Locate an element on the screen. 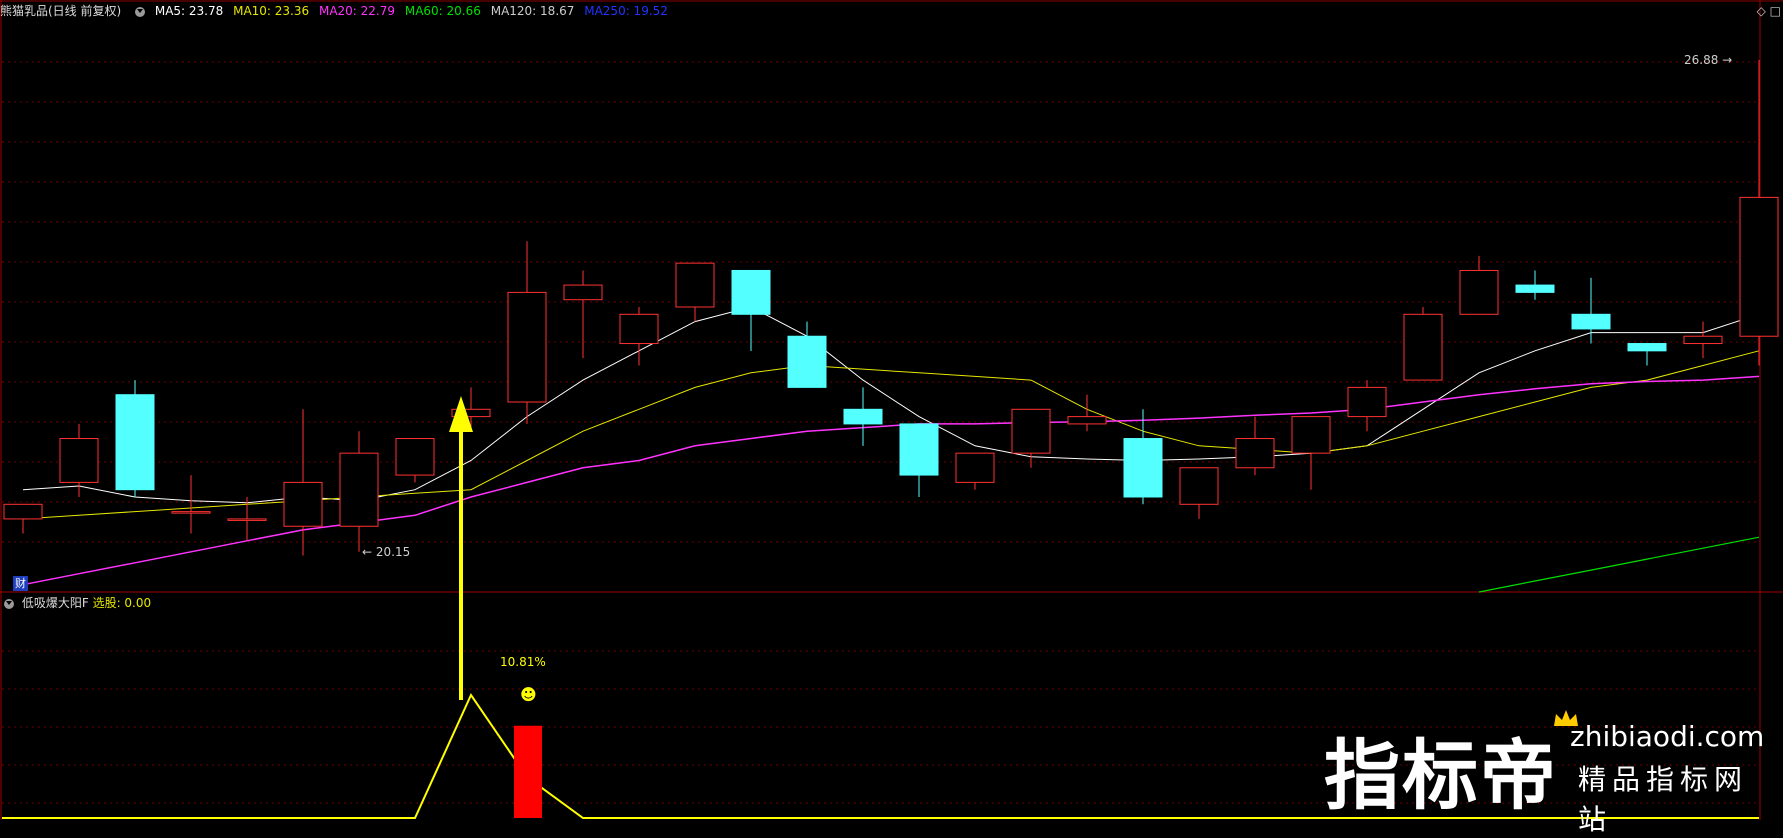 The width and height of the screenshot is (1783, 838). watermark: 指标帝 zhibiaodi.com 精品指标网站 is located at coordinates (1548, 768).